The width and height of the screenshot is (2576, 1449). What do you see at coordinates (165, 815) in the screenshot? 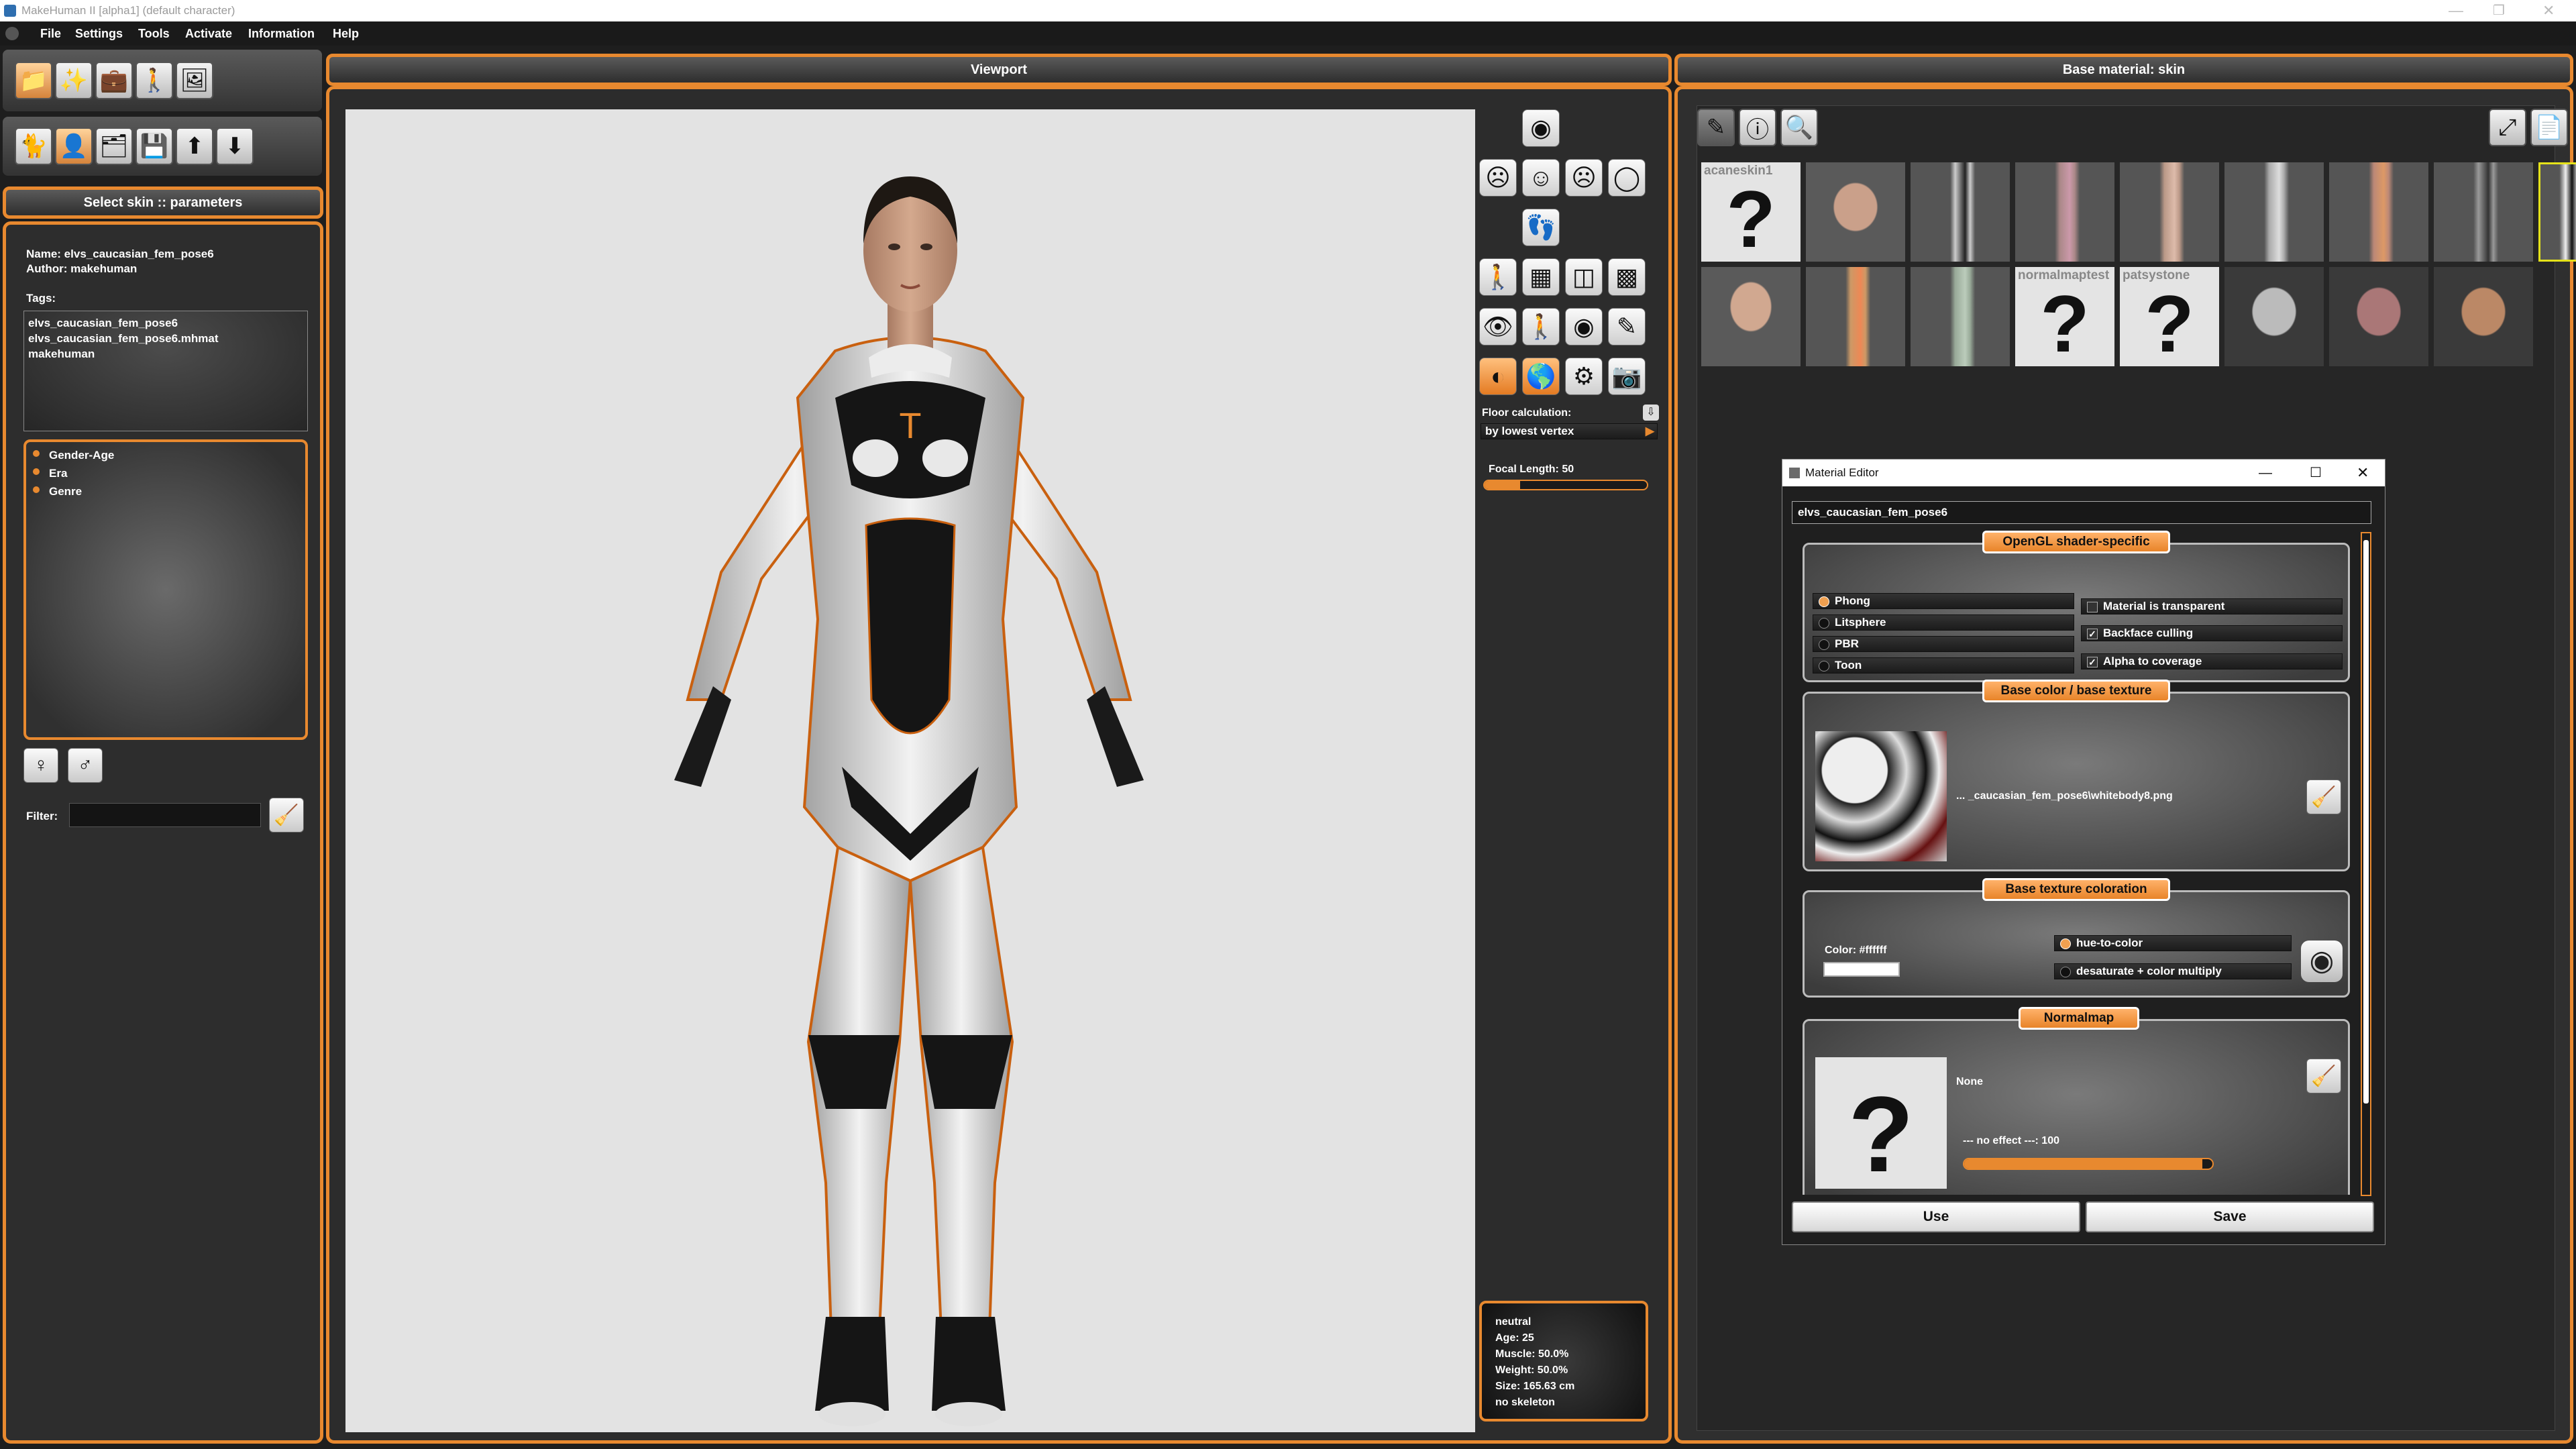
I see `filter-input` at bounding box center [165, 815].